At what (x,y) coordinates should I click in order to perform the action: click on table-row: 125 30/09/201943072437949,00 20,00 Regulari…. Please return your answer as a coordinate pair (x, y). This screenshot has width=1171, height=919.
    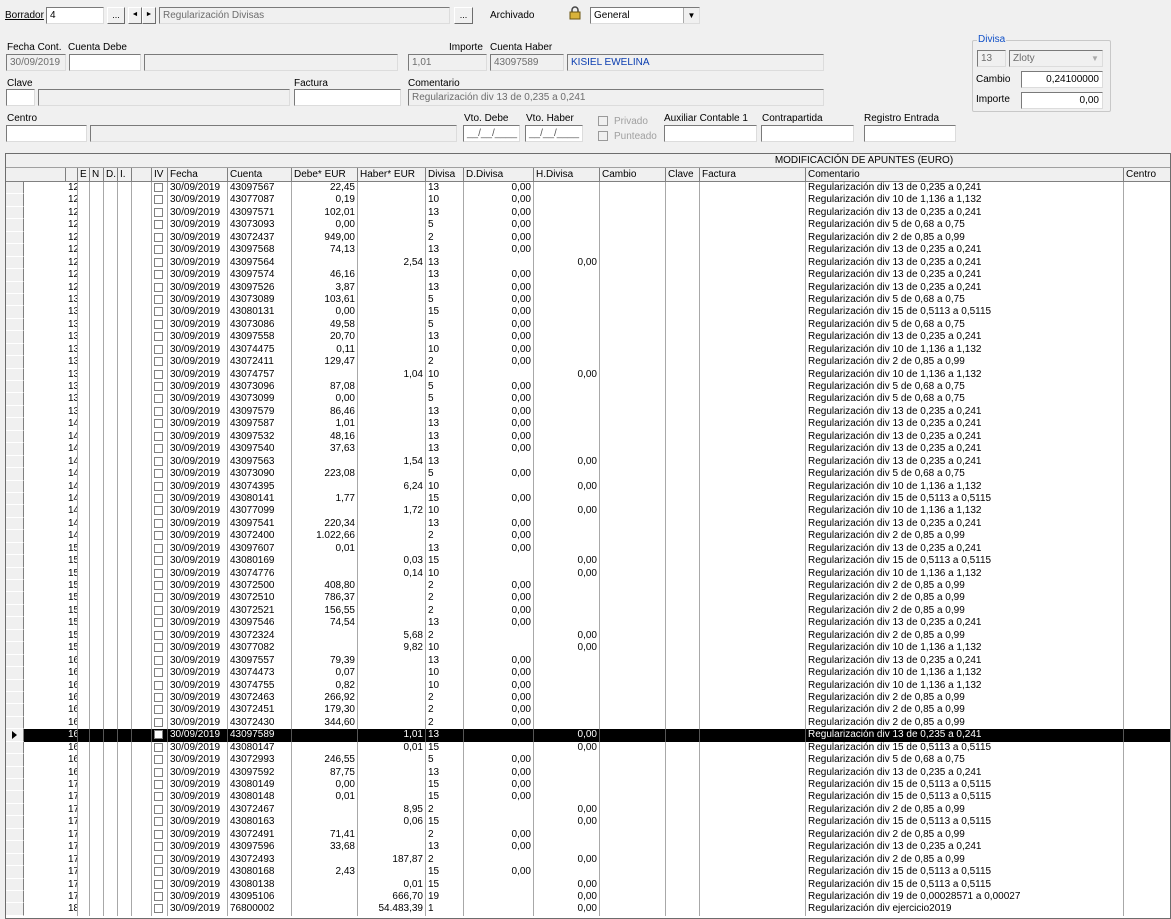
    Looking at the image, I should click on (588, 238).